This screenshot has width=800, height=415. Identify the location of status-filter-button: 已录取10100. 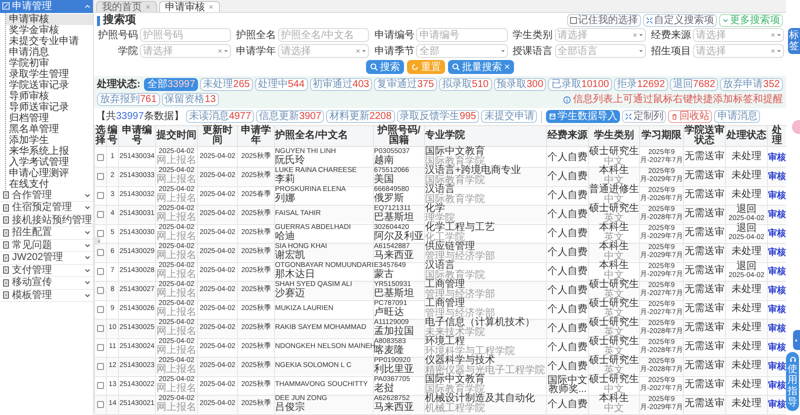
(580, 84).